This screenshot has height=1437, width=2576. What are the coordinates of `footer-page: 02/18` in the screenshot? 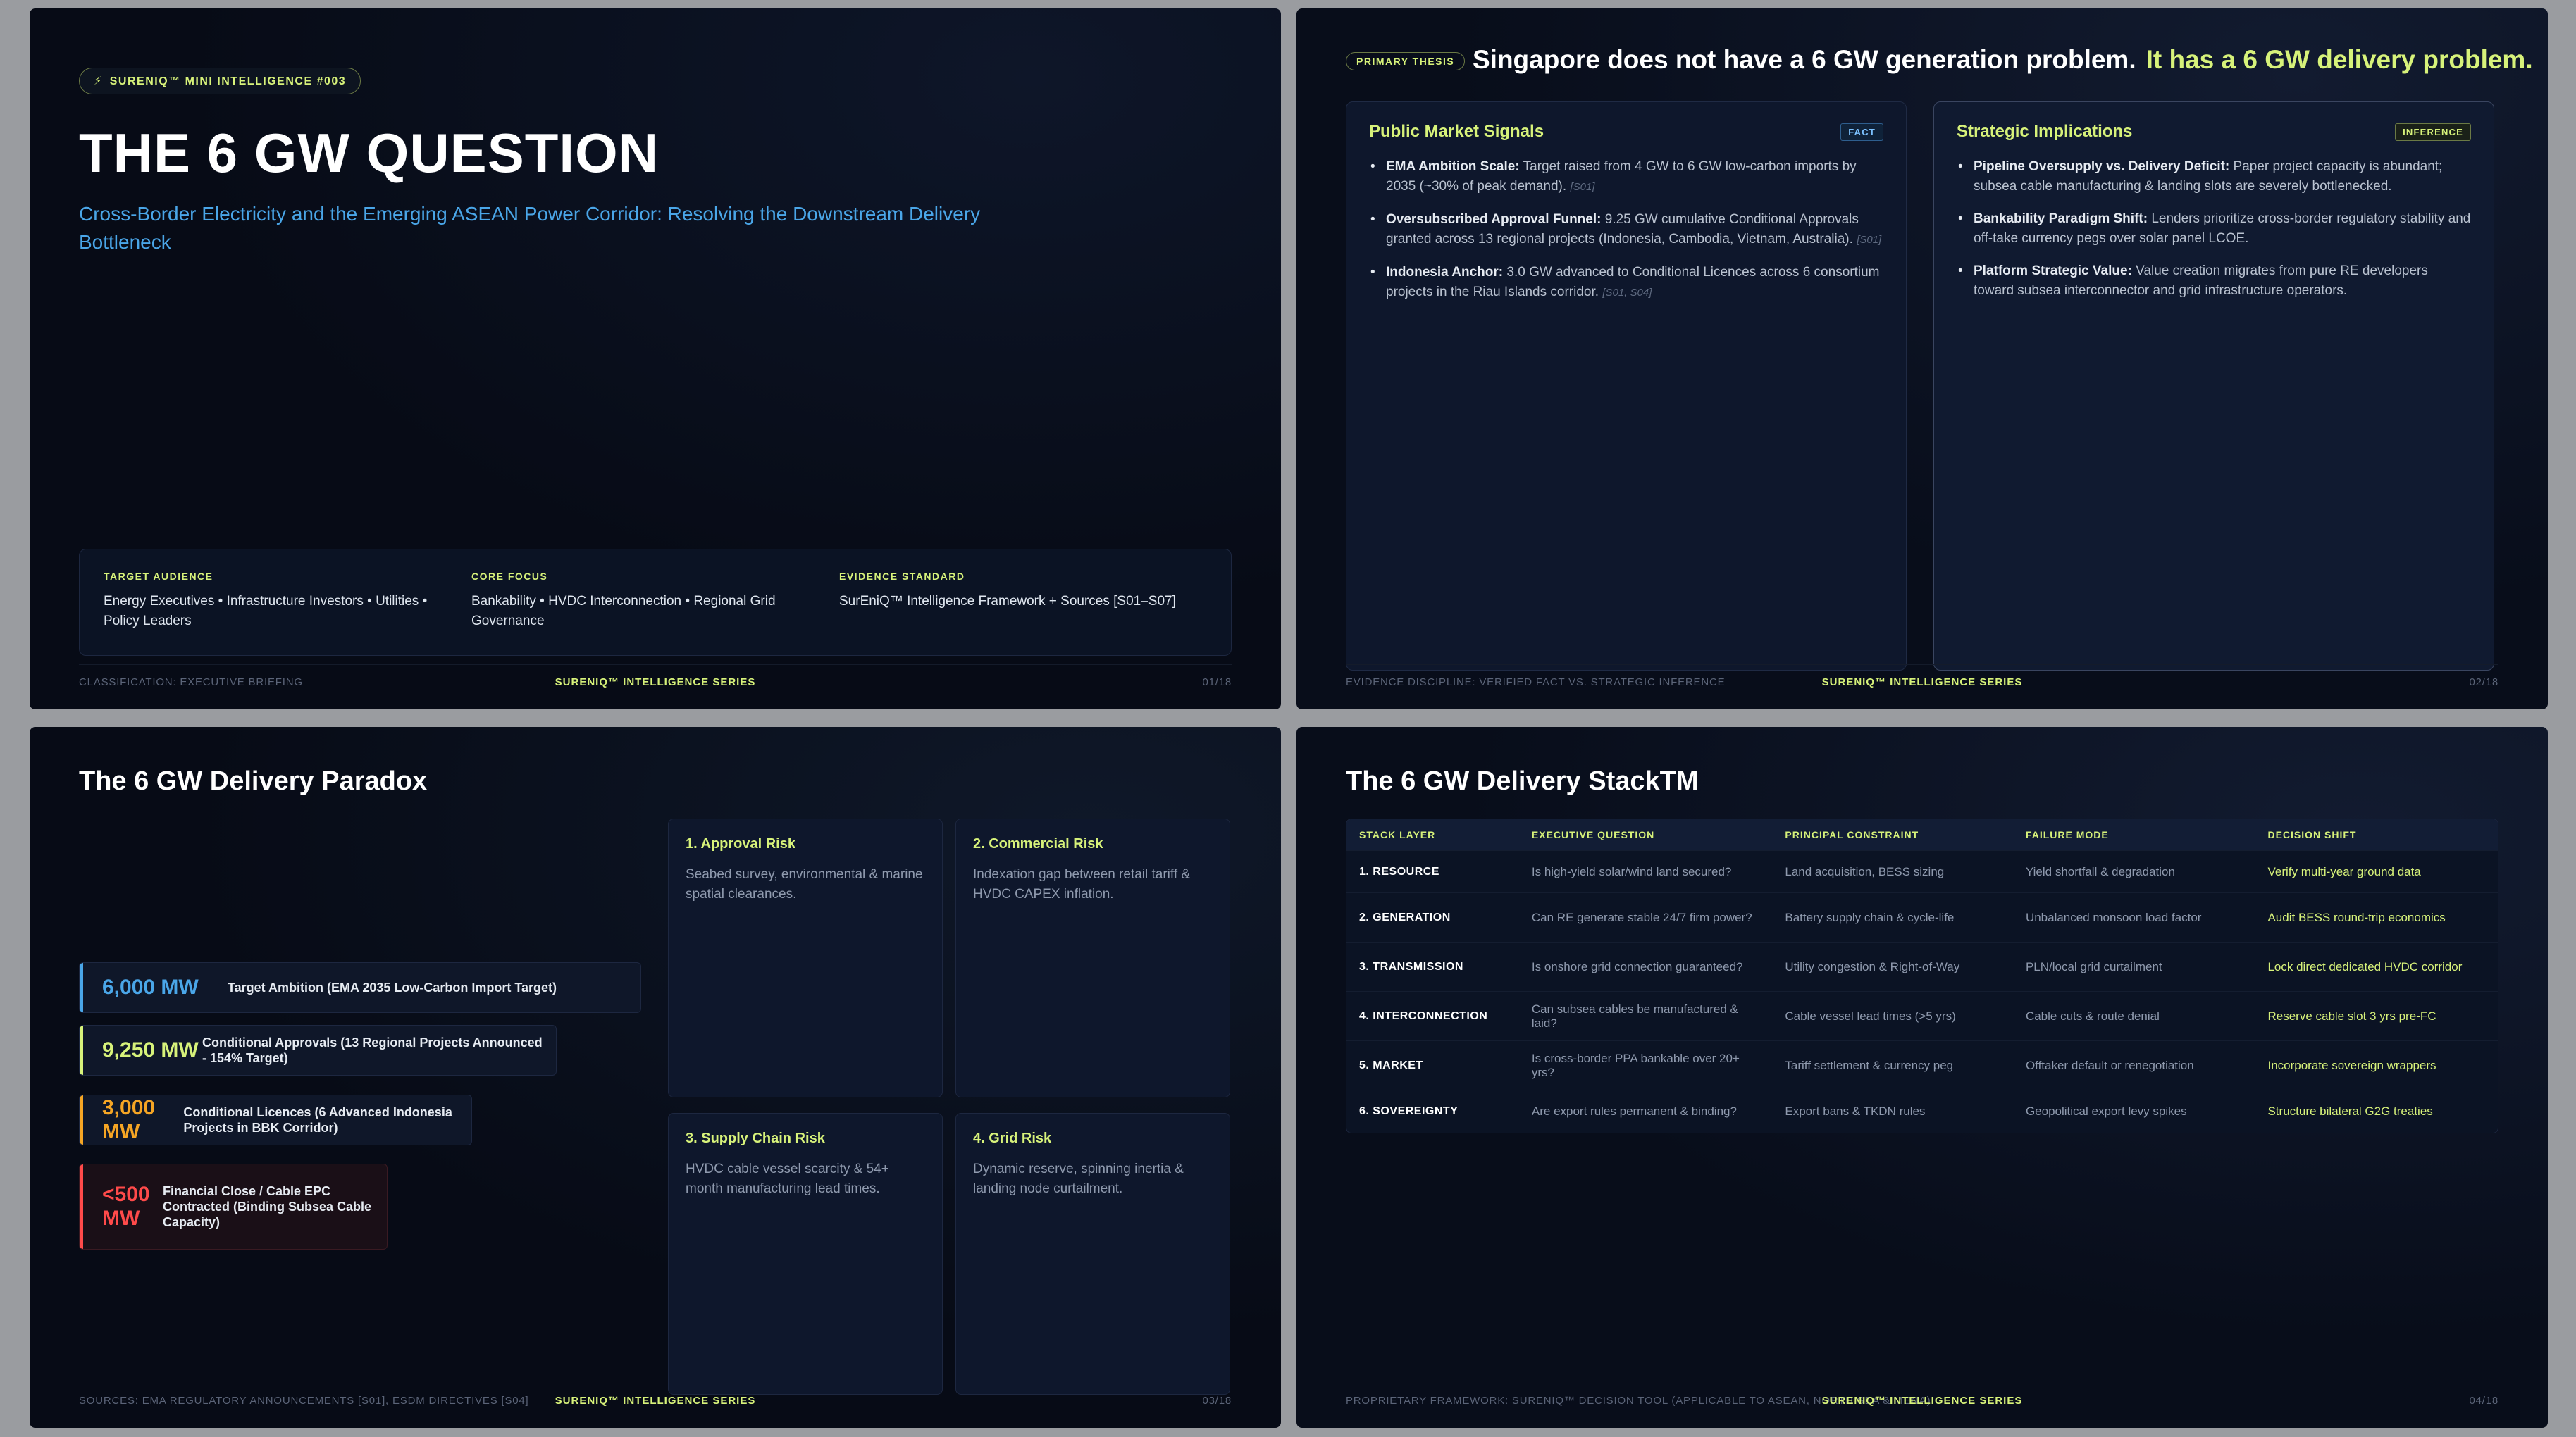 It's located at (2483, 682).